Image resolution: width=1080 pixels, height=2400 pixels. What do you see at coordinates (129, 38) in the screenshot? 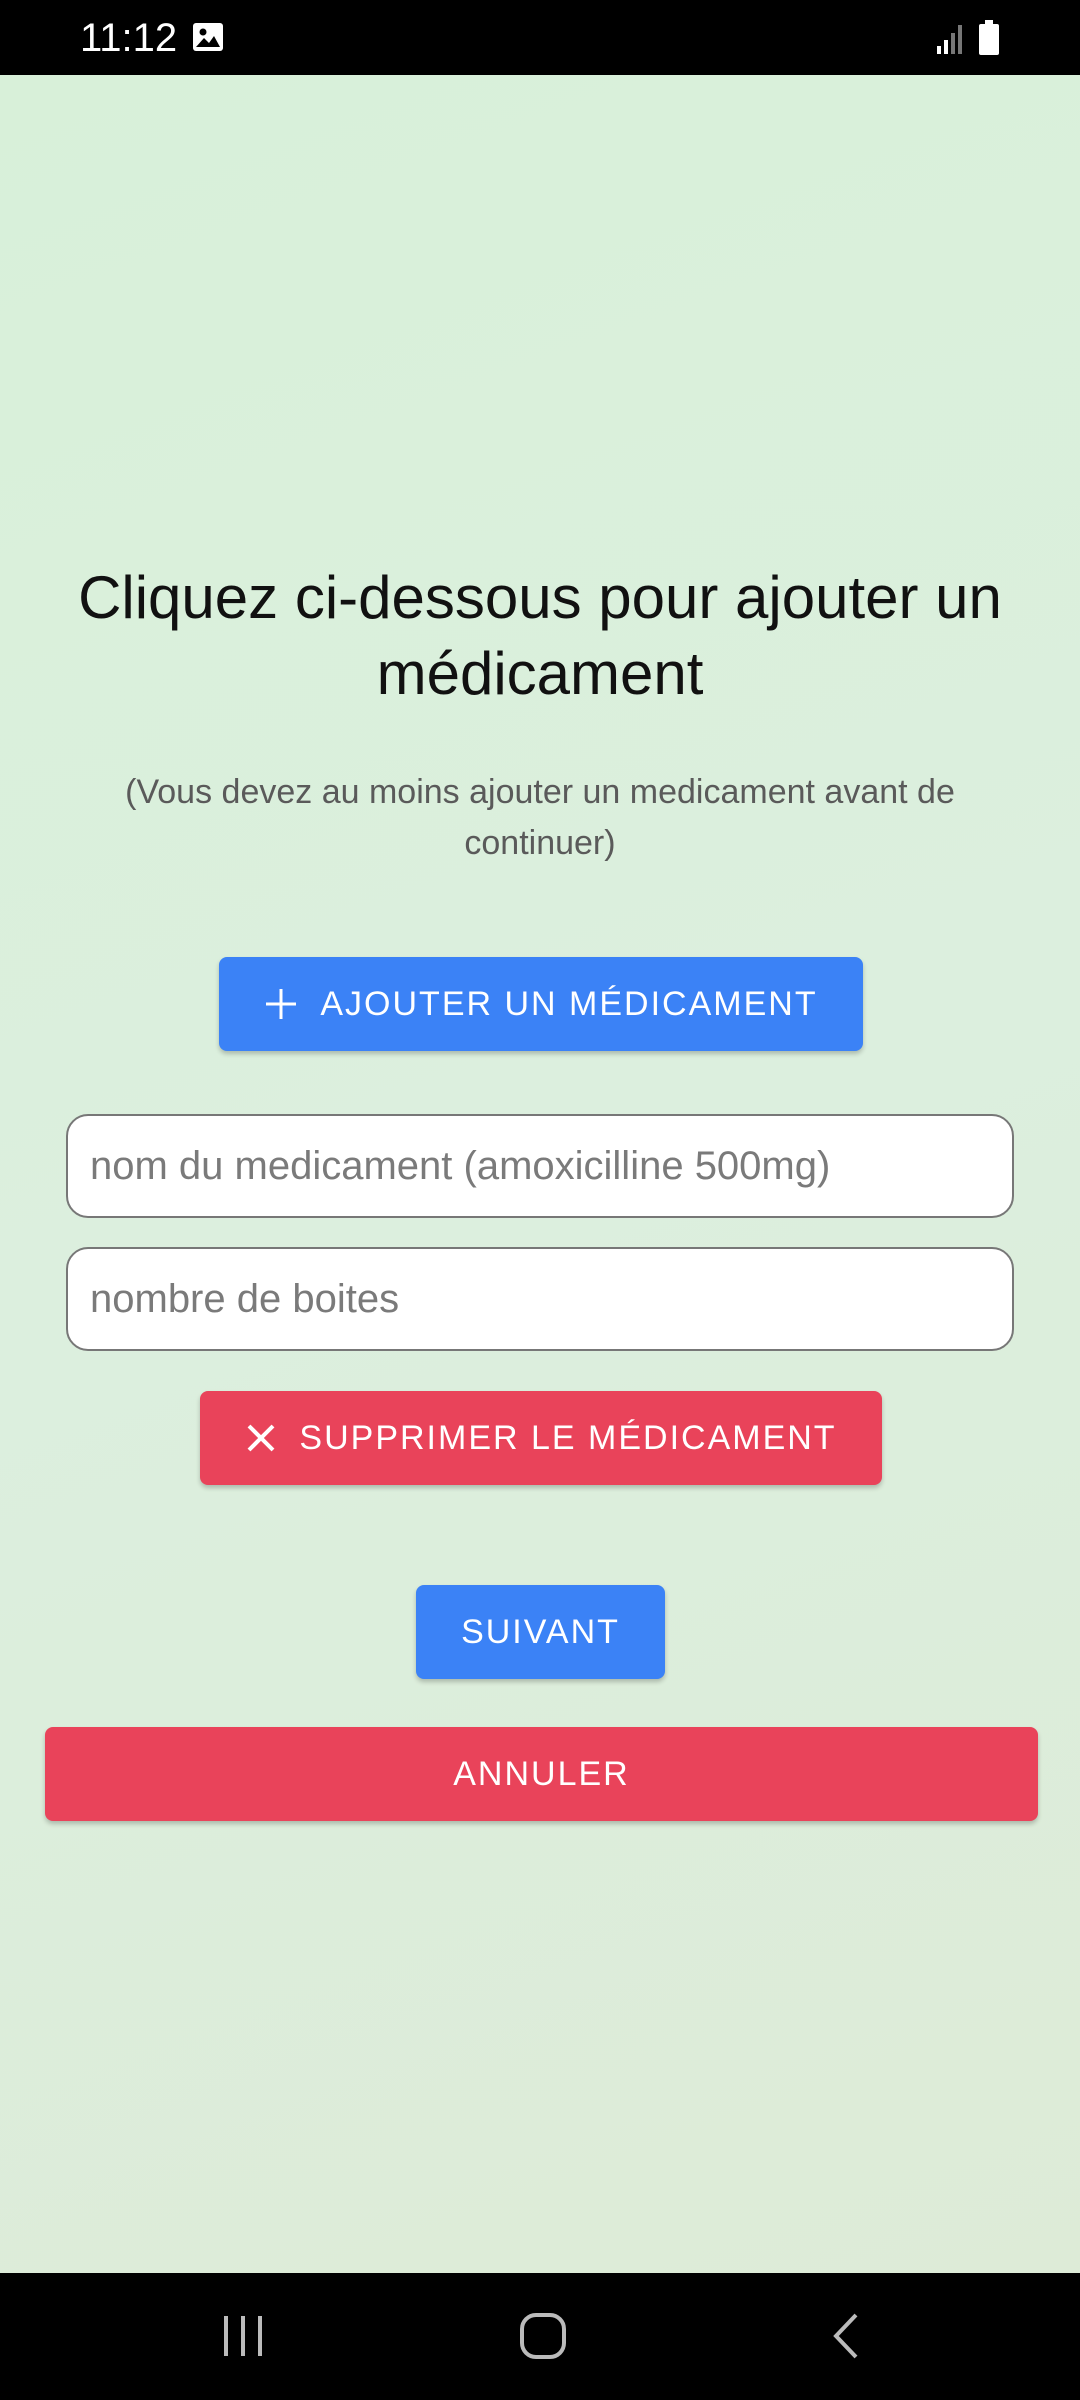
I see `status-time: 11:12` at bounding box center [129, 38].